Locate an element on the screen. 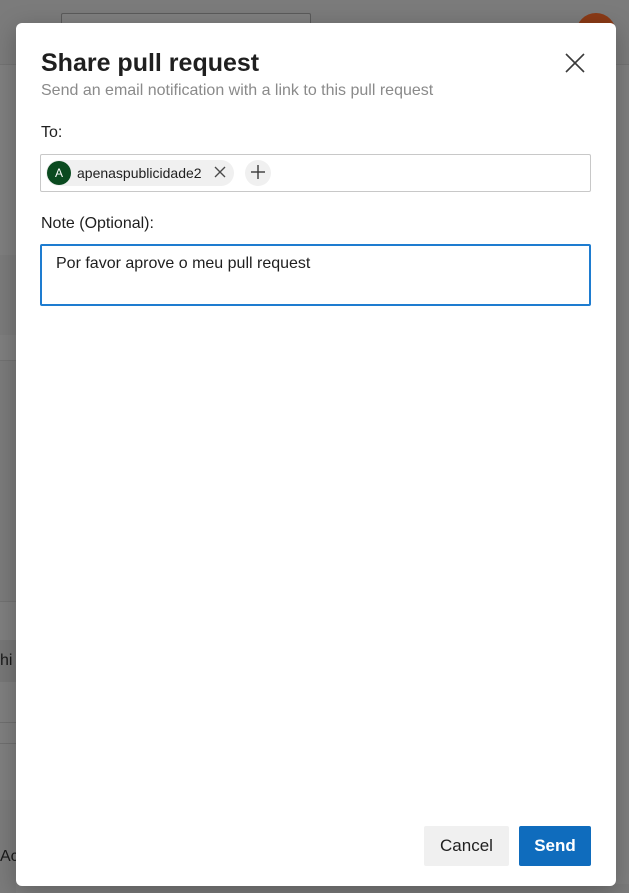 Image resolution: width=629 pixels, height=893 pixels. note-label: Note (Optional): is located at coordinates (97, 223).